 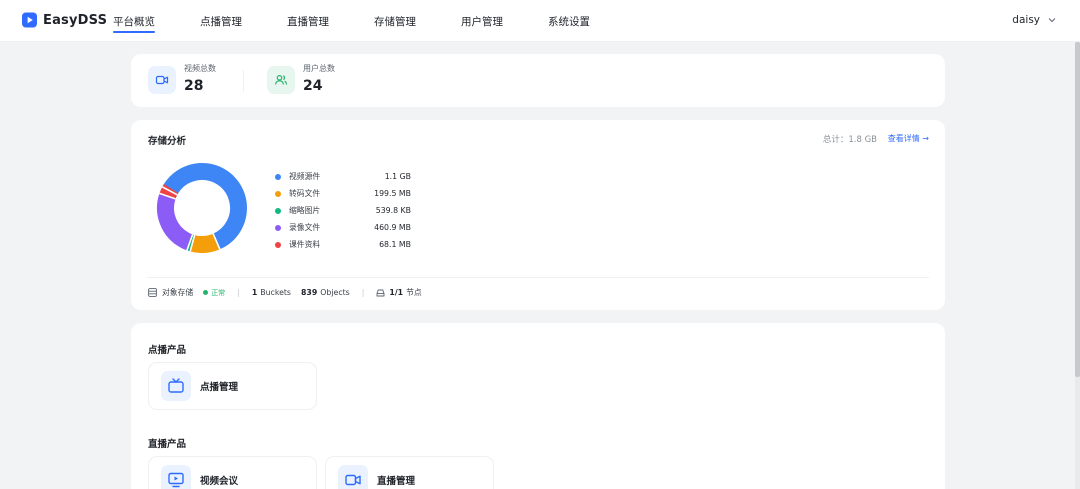 What do you see at coordinates (167, 141) in the screenshot?
I see `section-title: 存储分析` at bounding box center [167, 141].